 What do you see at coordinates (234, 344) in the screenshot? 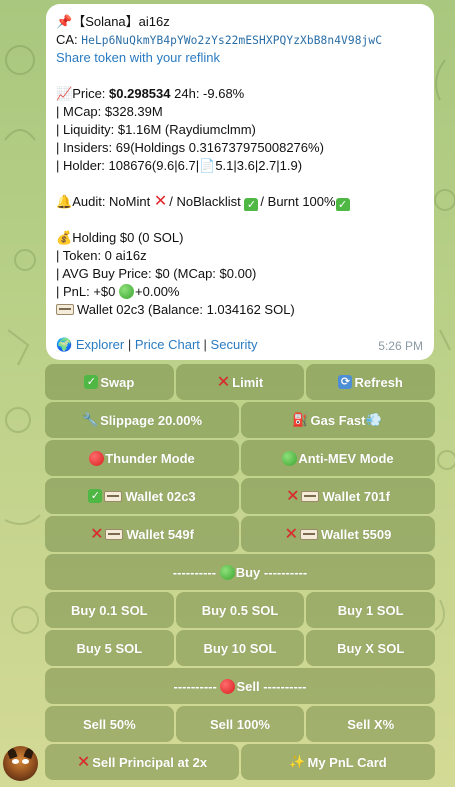
I see `security-link: Security` at bounding box center [234, 344].